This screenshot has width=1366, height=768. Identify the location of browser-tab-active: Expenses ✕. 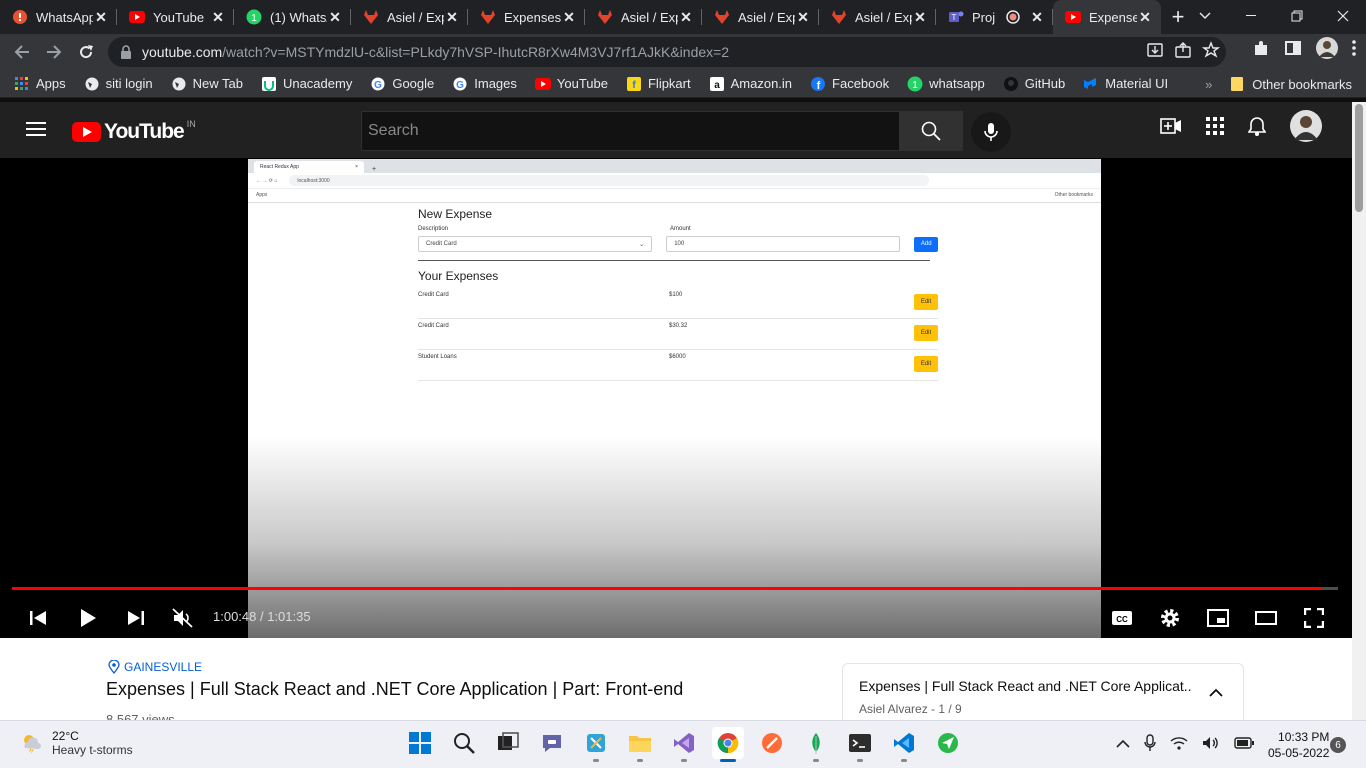
(1107, 17).